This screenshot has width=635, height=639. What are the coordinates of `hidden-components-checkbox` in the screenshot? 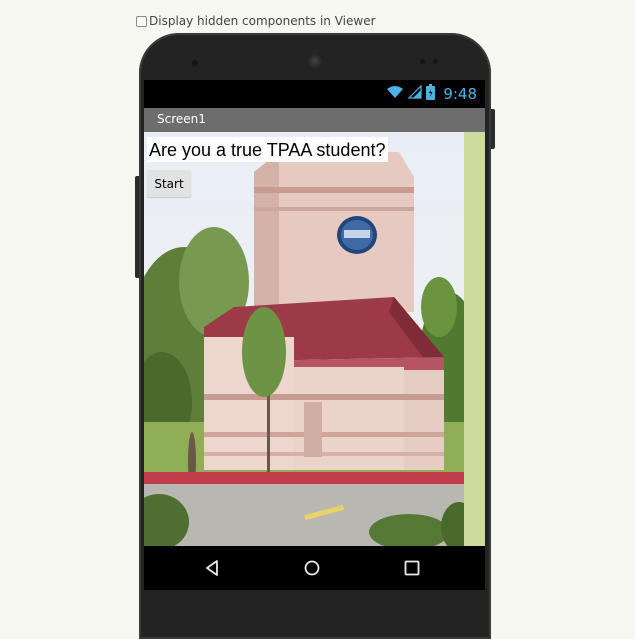 It's located at (141, 21).